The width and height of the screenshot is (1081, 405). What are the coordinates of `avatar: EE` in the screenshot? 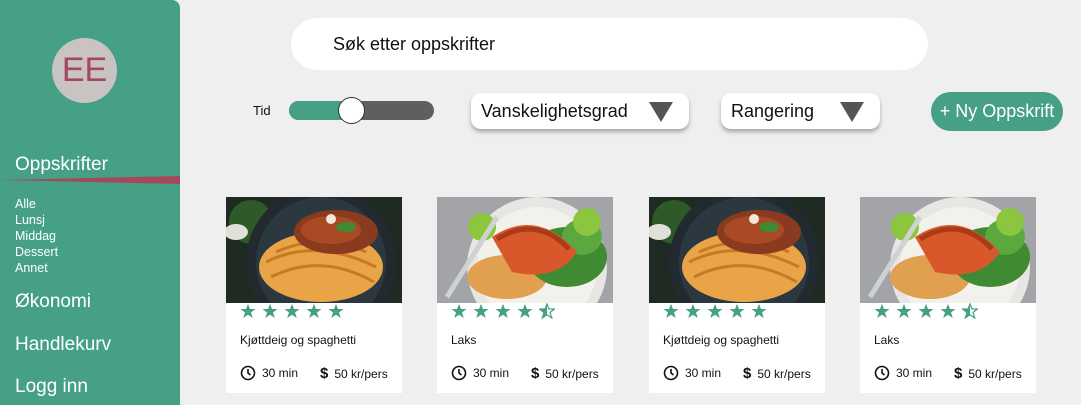 It's located at (84, 70).